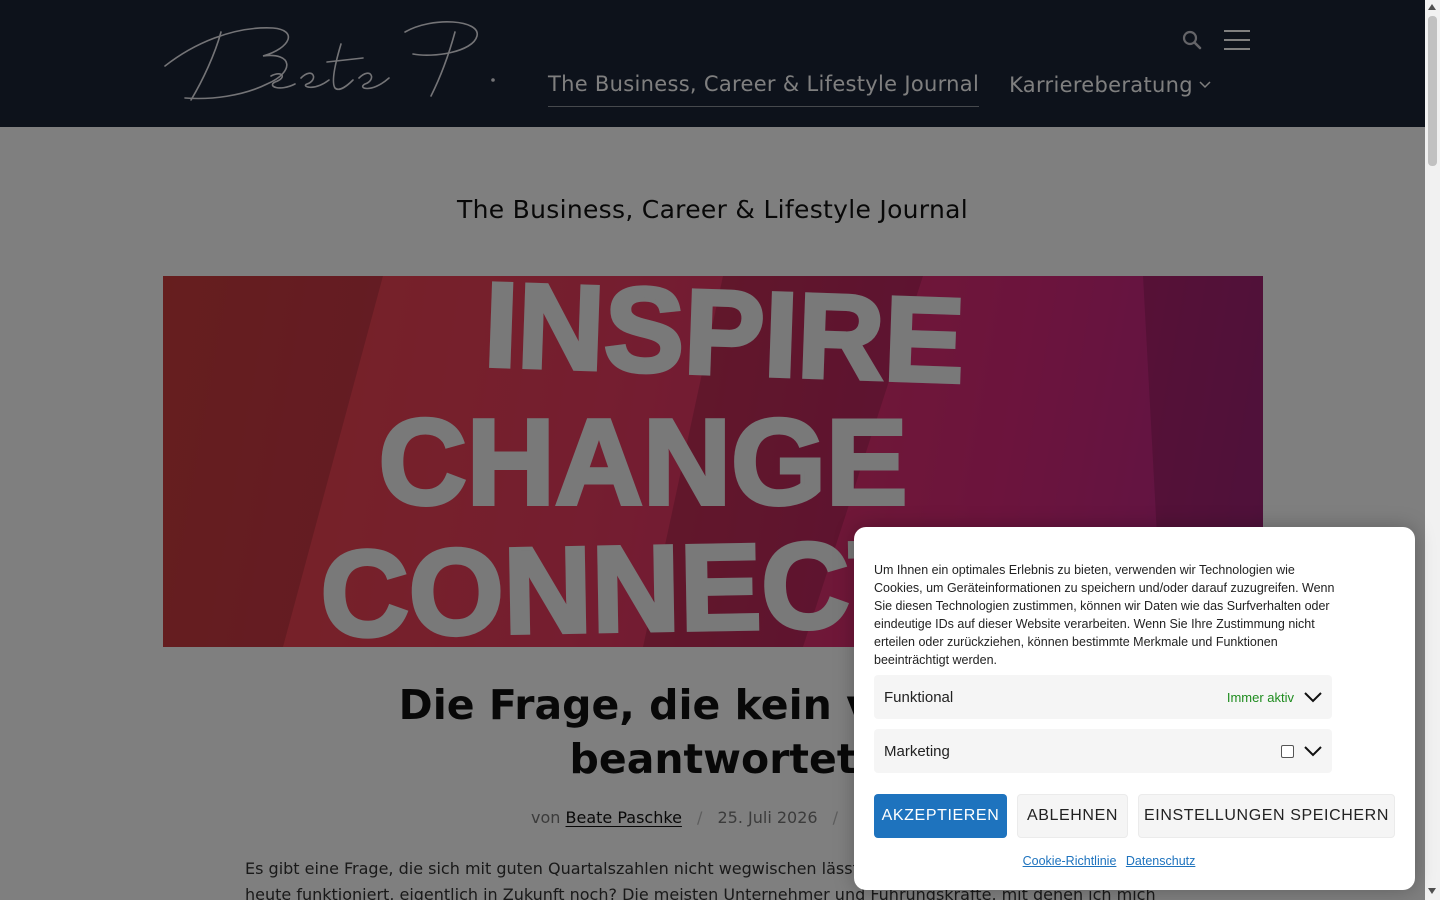 This screenshot has height=900, width=1440. Describe the element at coordinates (1072, 816) in the screenshot. I see `deny-button: ABLEHNEN` at that location.